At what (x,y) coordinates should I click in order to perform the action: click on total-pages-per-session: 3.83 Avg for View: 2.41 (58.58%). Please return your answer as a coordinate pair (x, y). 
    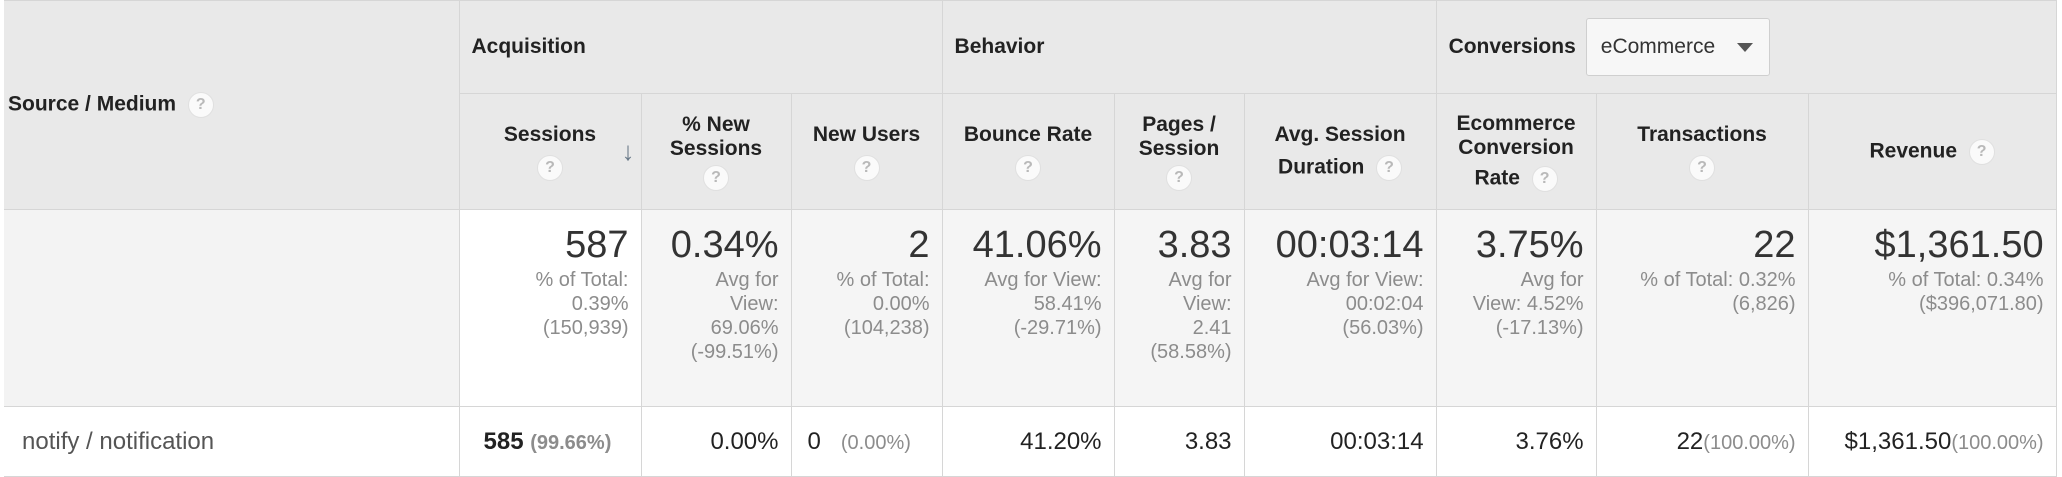
    Looking at the image, I should click on (1179, 308).